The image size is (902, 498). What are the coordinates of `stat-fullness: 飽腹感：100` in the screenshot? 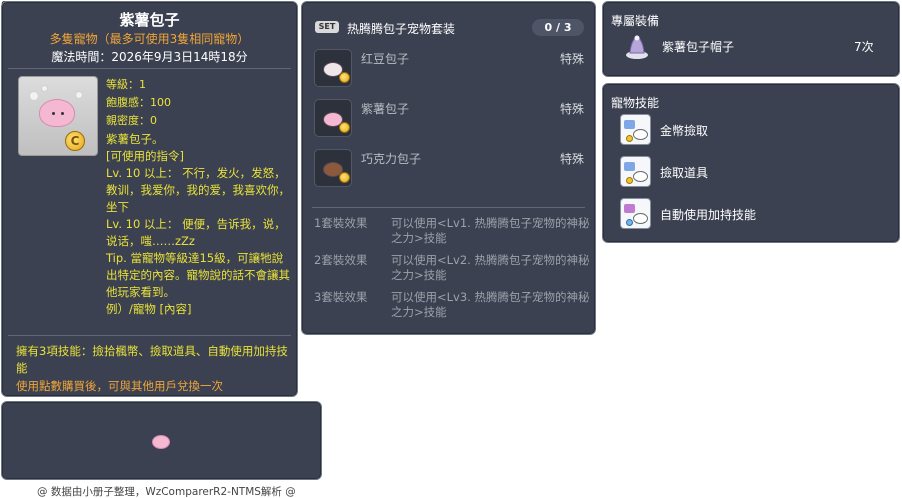 It's located at (138, 102).